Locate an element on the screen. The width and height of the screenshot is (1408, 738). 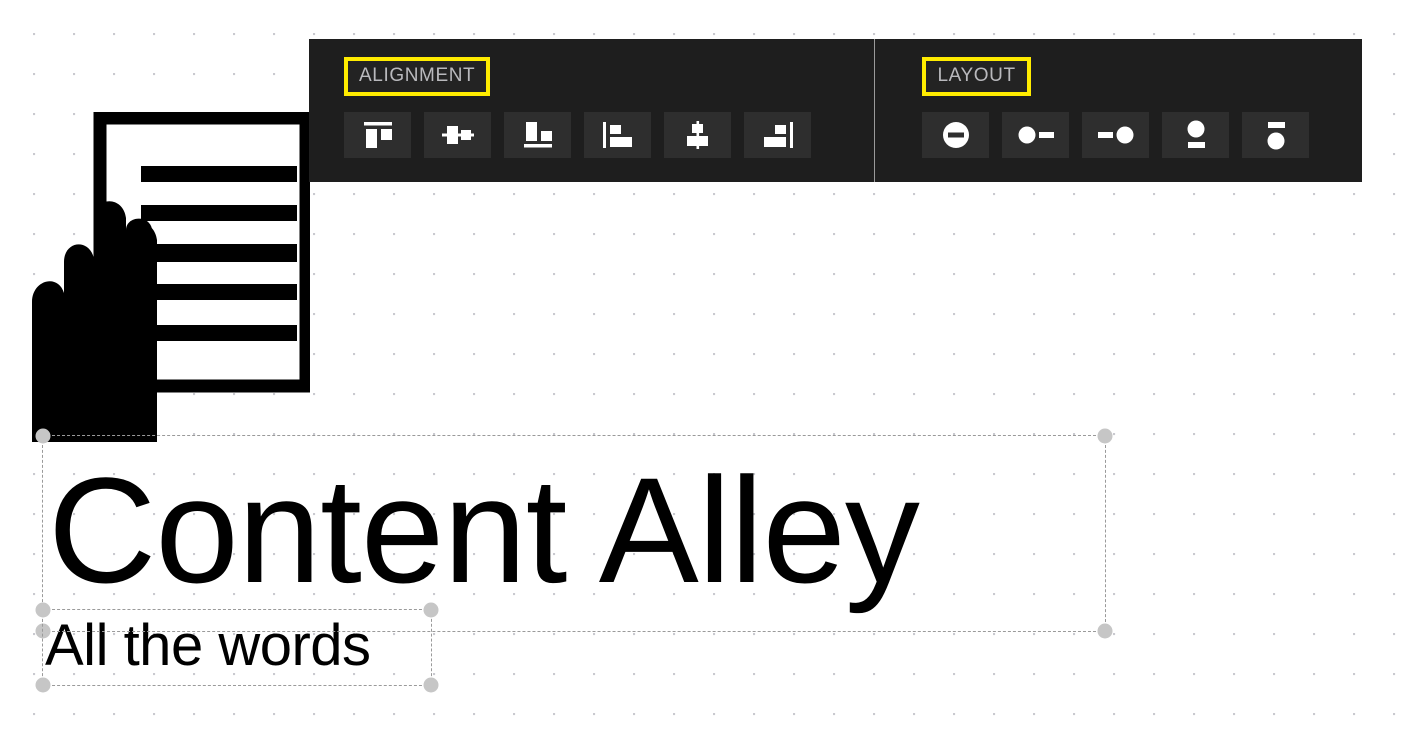
label-above-button is located at coordinates (1276, 135).